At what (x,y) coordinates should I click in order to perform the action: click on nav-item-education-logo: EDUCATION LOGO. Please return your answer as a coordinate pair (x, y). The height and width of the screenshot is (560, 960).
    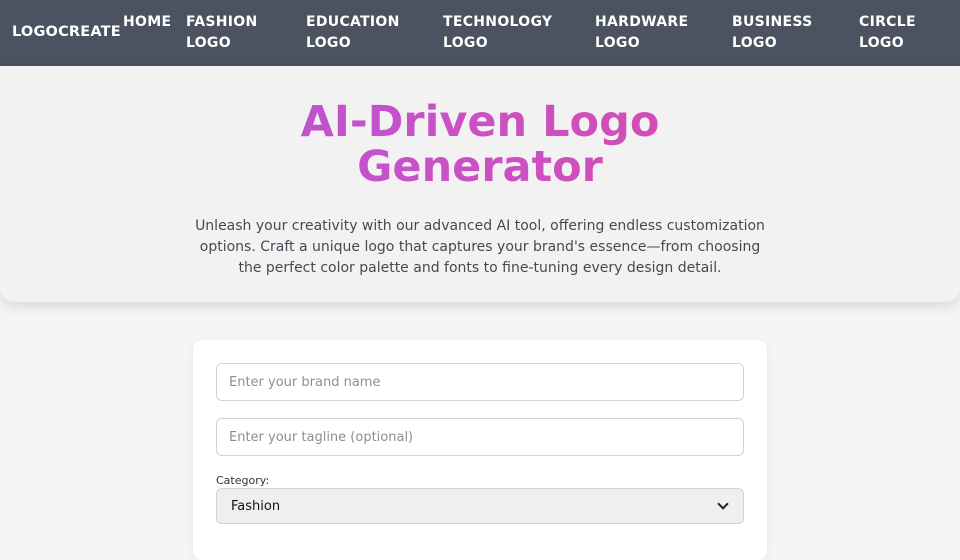
    Looking at the image, I should click on (353, 33).